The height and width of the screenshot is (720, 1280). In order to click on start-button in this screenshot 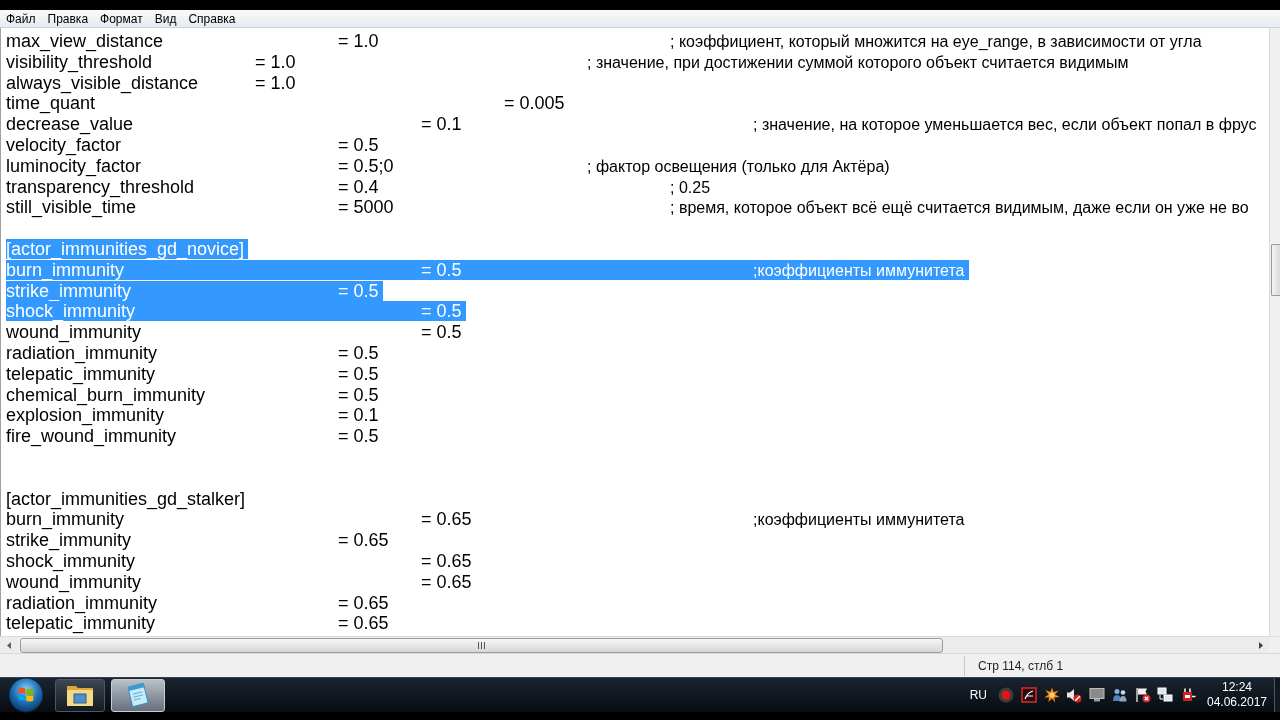, I will do `click(26, 695)`.